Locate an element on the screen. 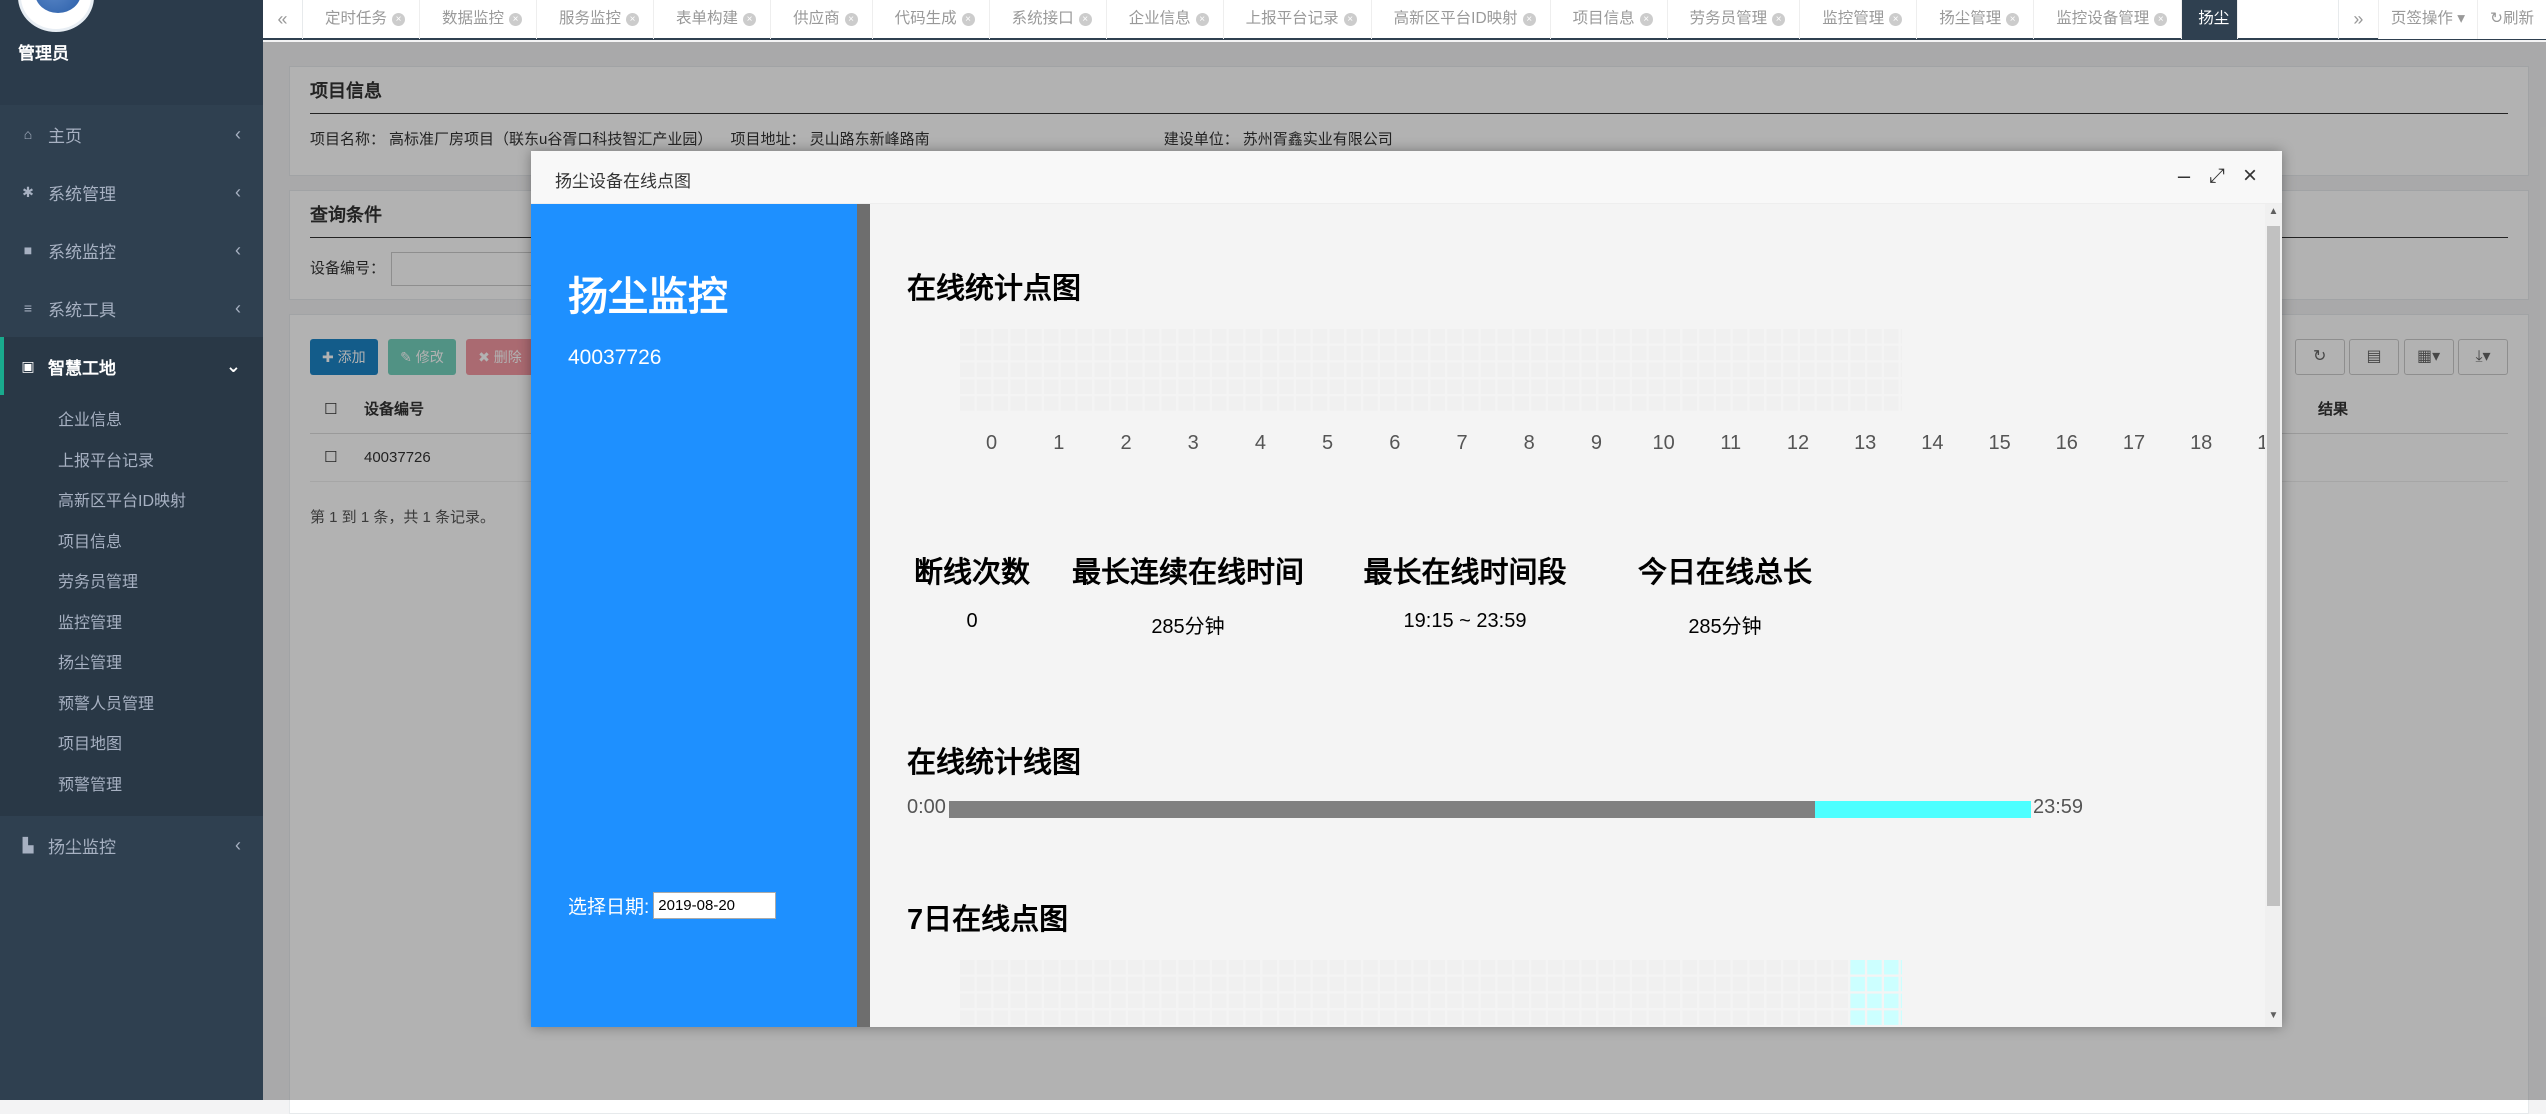 The height and width of the screenshot is (1114, 2546). minimize-icon: – is located at coordinates (2184, 176).